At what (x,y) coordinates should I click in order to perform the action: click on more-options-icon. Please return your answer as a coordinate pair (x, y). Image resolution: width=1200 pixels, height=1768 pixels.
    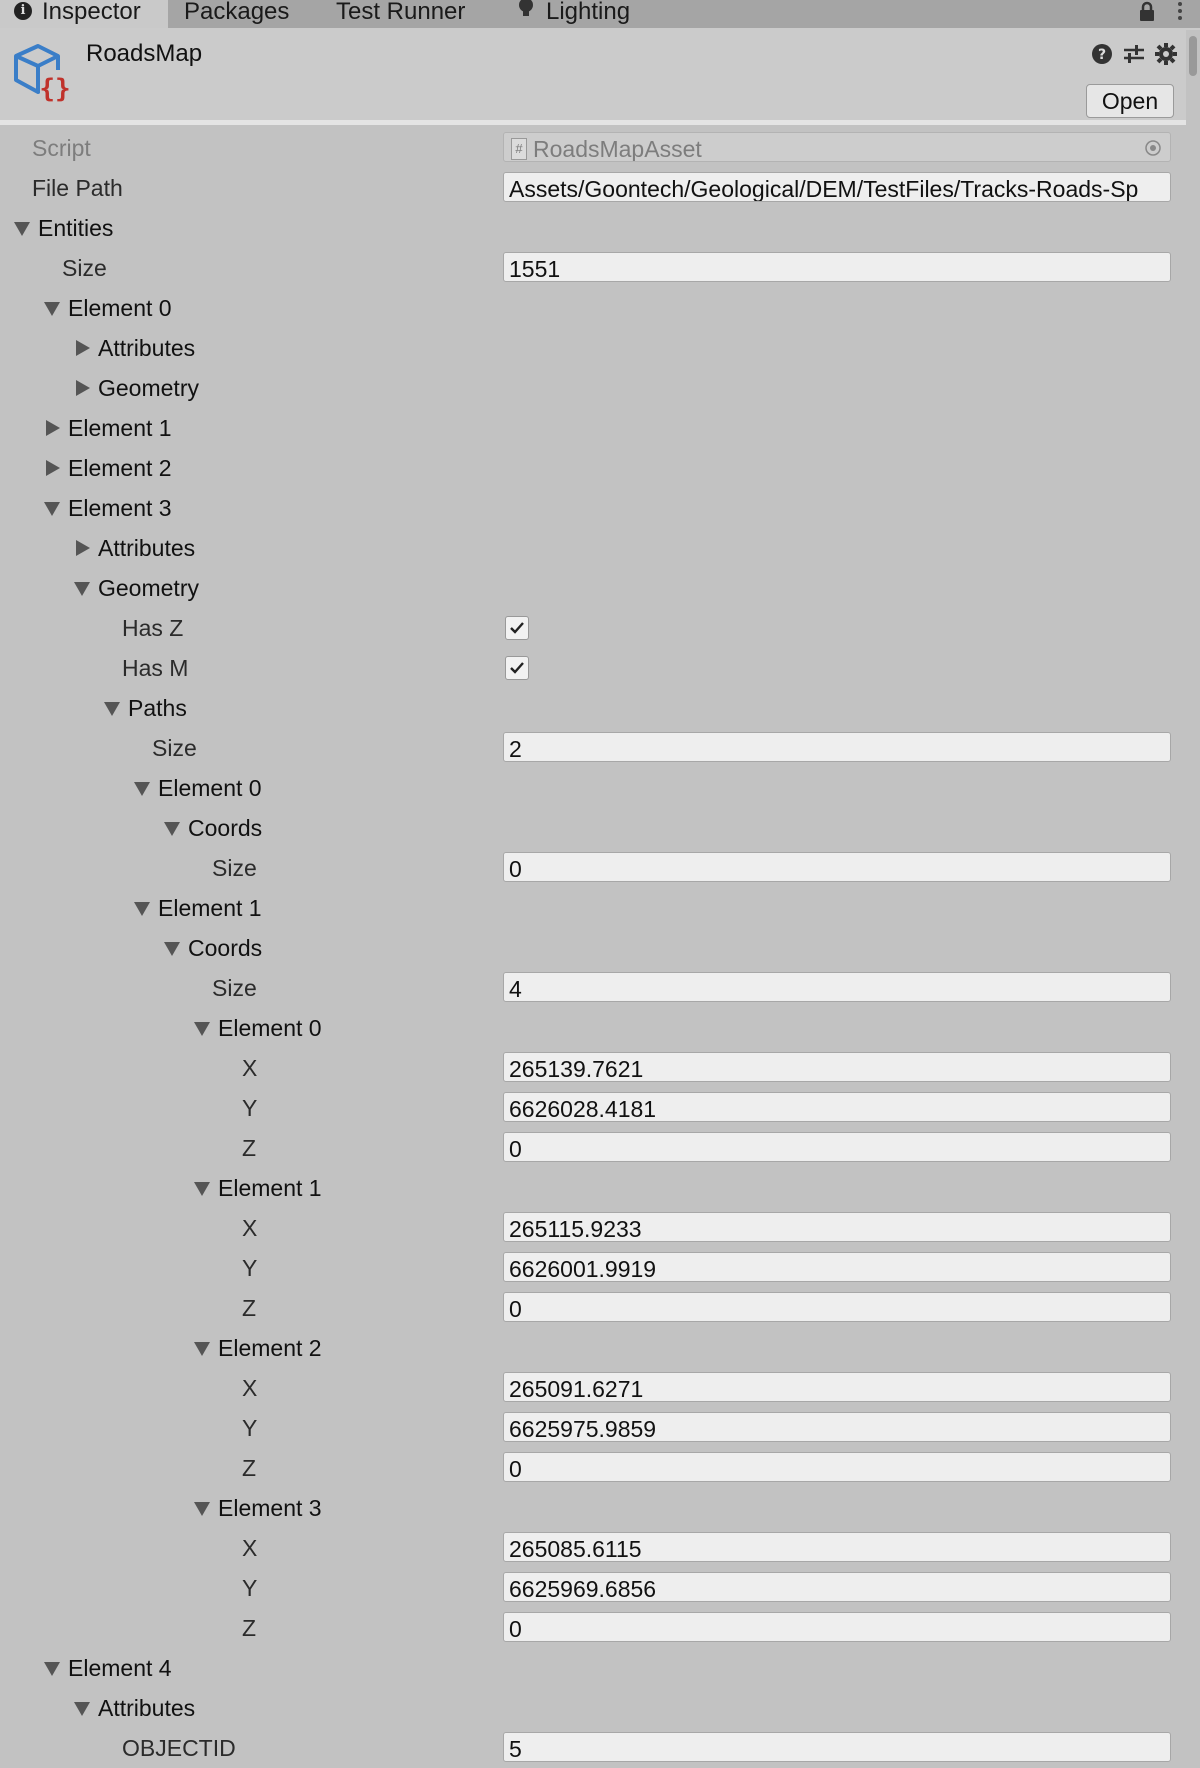
    Looking at the image, I should click on (1180, 14).